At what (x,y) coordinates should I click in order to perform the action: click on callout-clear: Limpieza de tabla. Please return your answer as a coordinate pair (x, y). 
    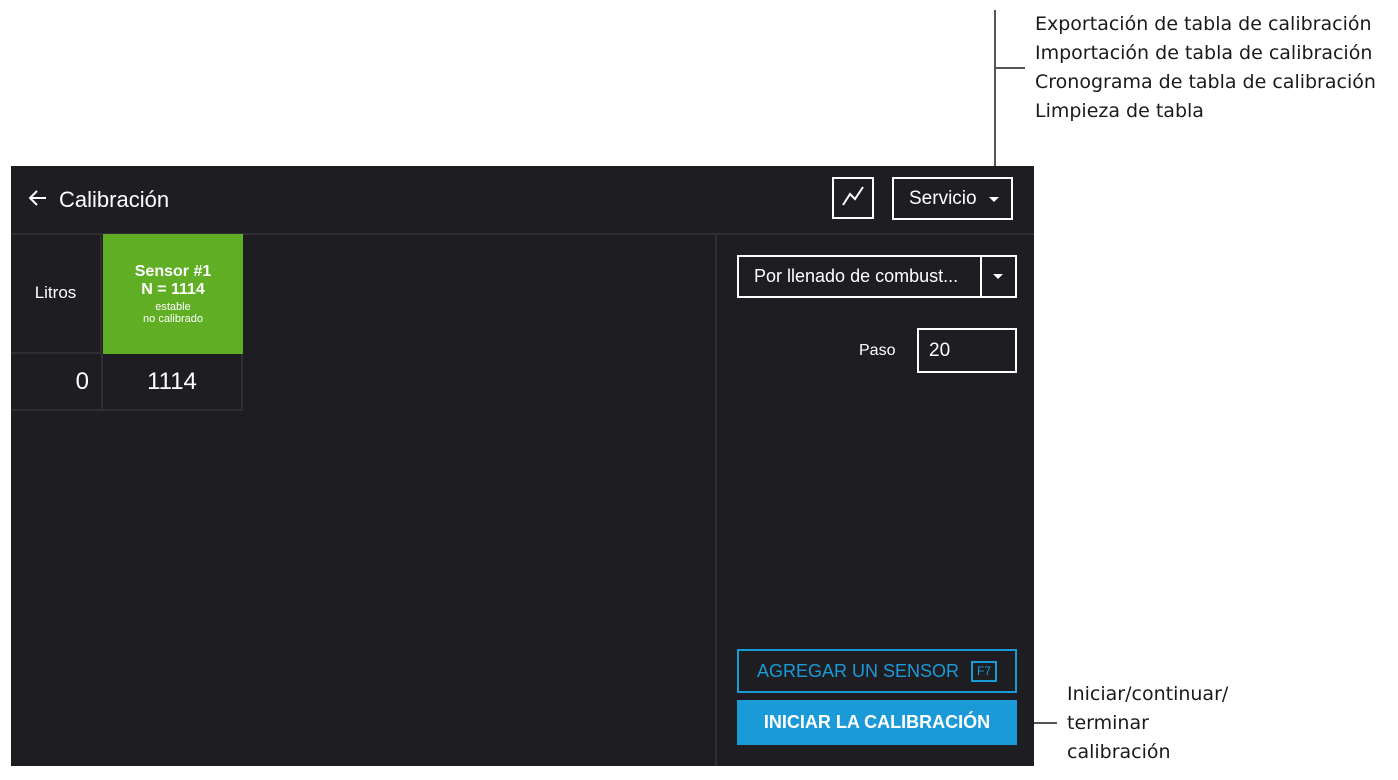
    Looking at the image, I should click on (1119, 111).